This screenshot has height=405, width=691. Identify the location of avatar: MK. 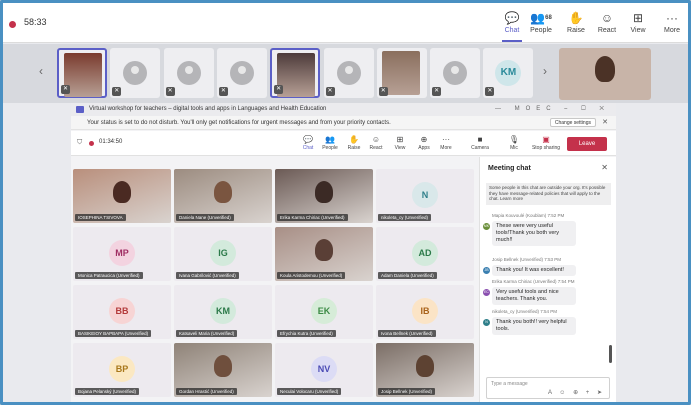
(486, 226).